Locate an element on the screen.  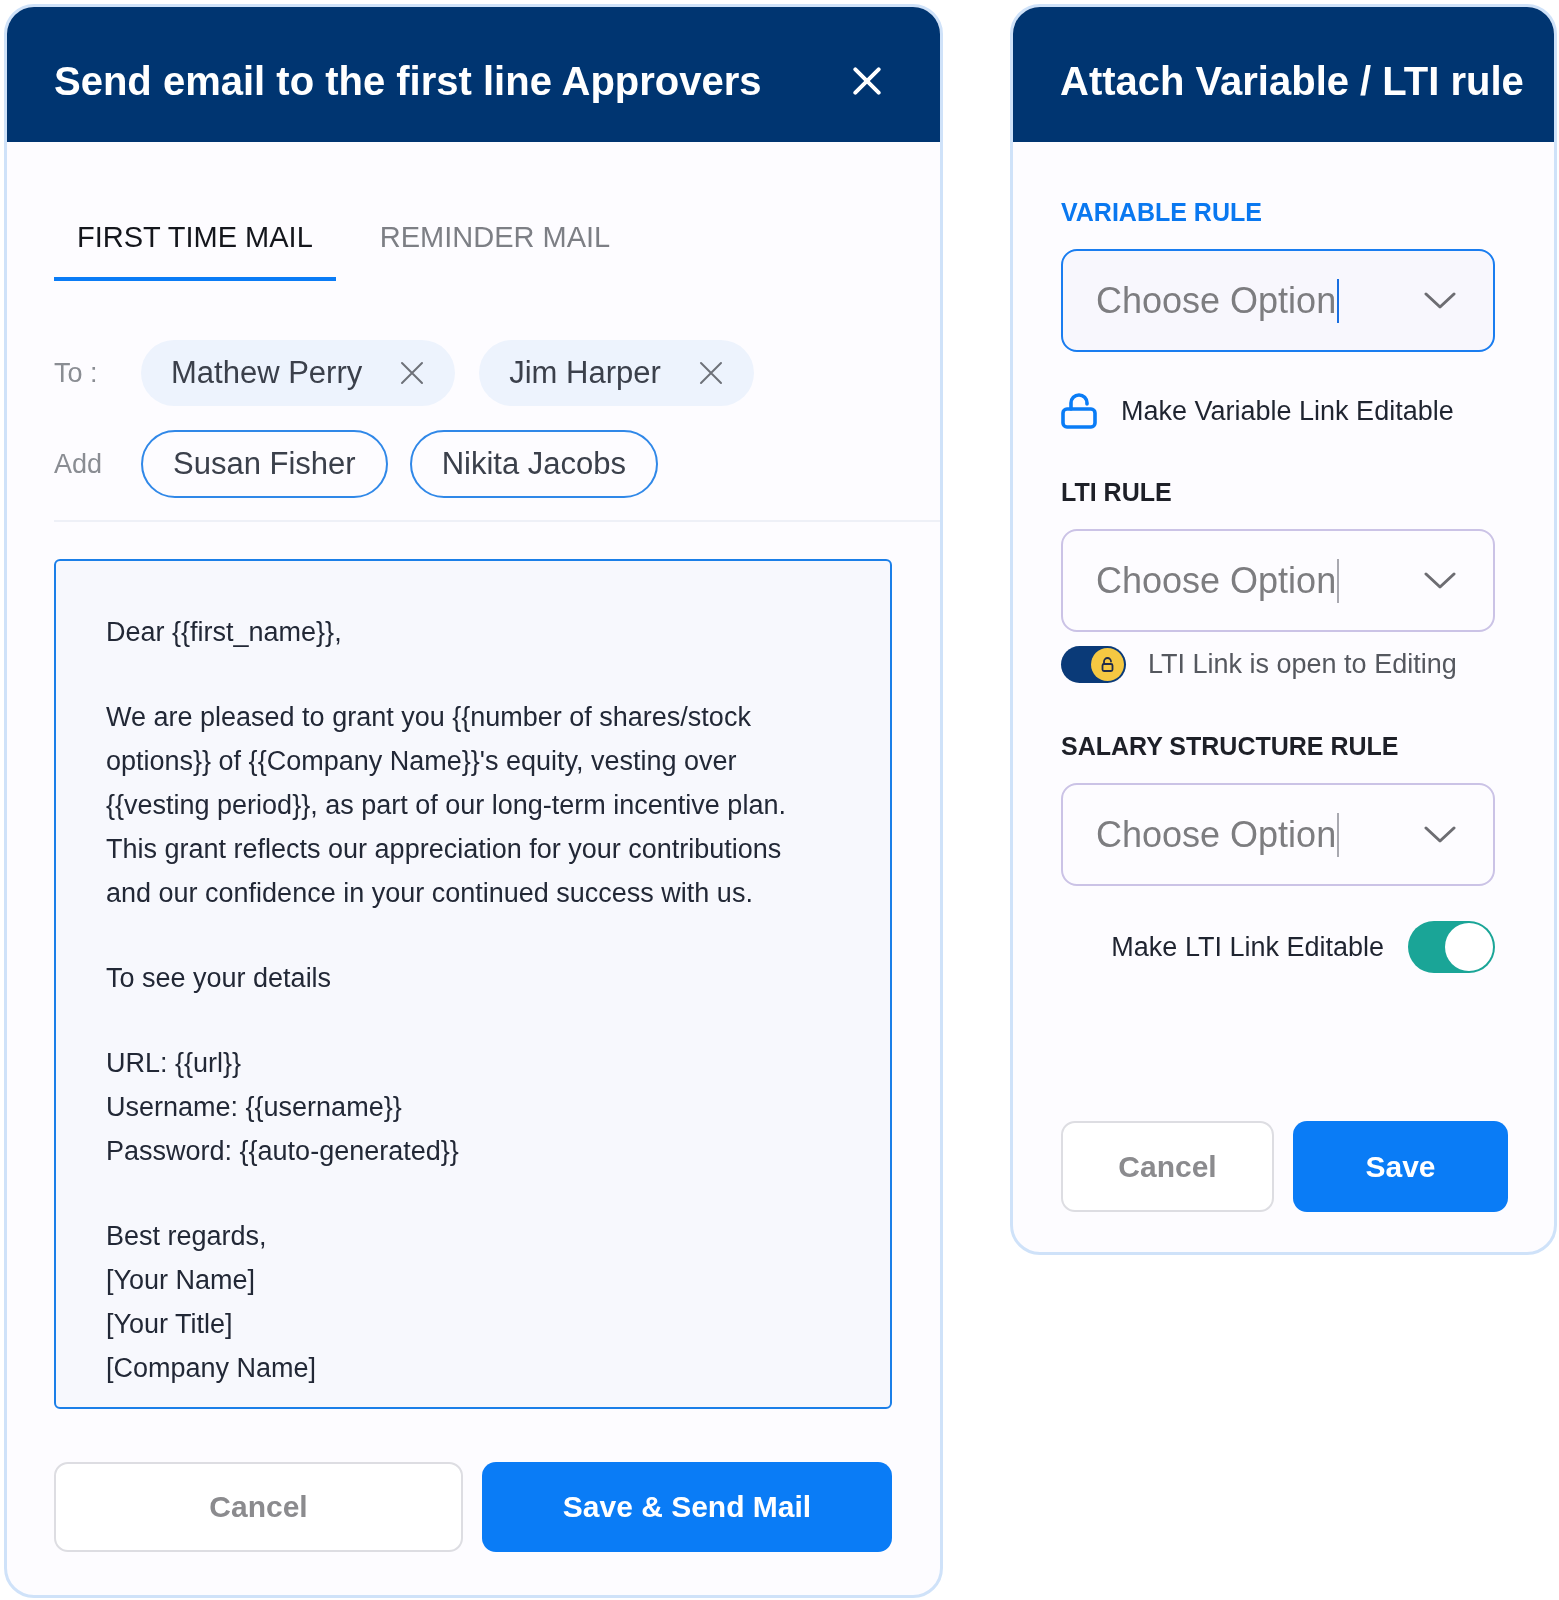
field-label: To : is located at coordinates (76, 373).